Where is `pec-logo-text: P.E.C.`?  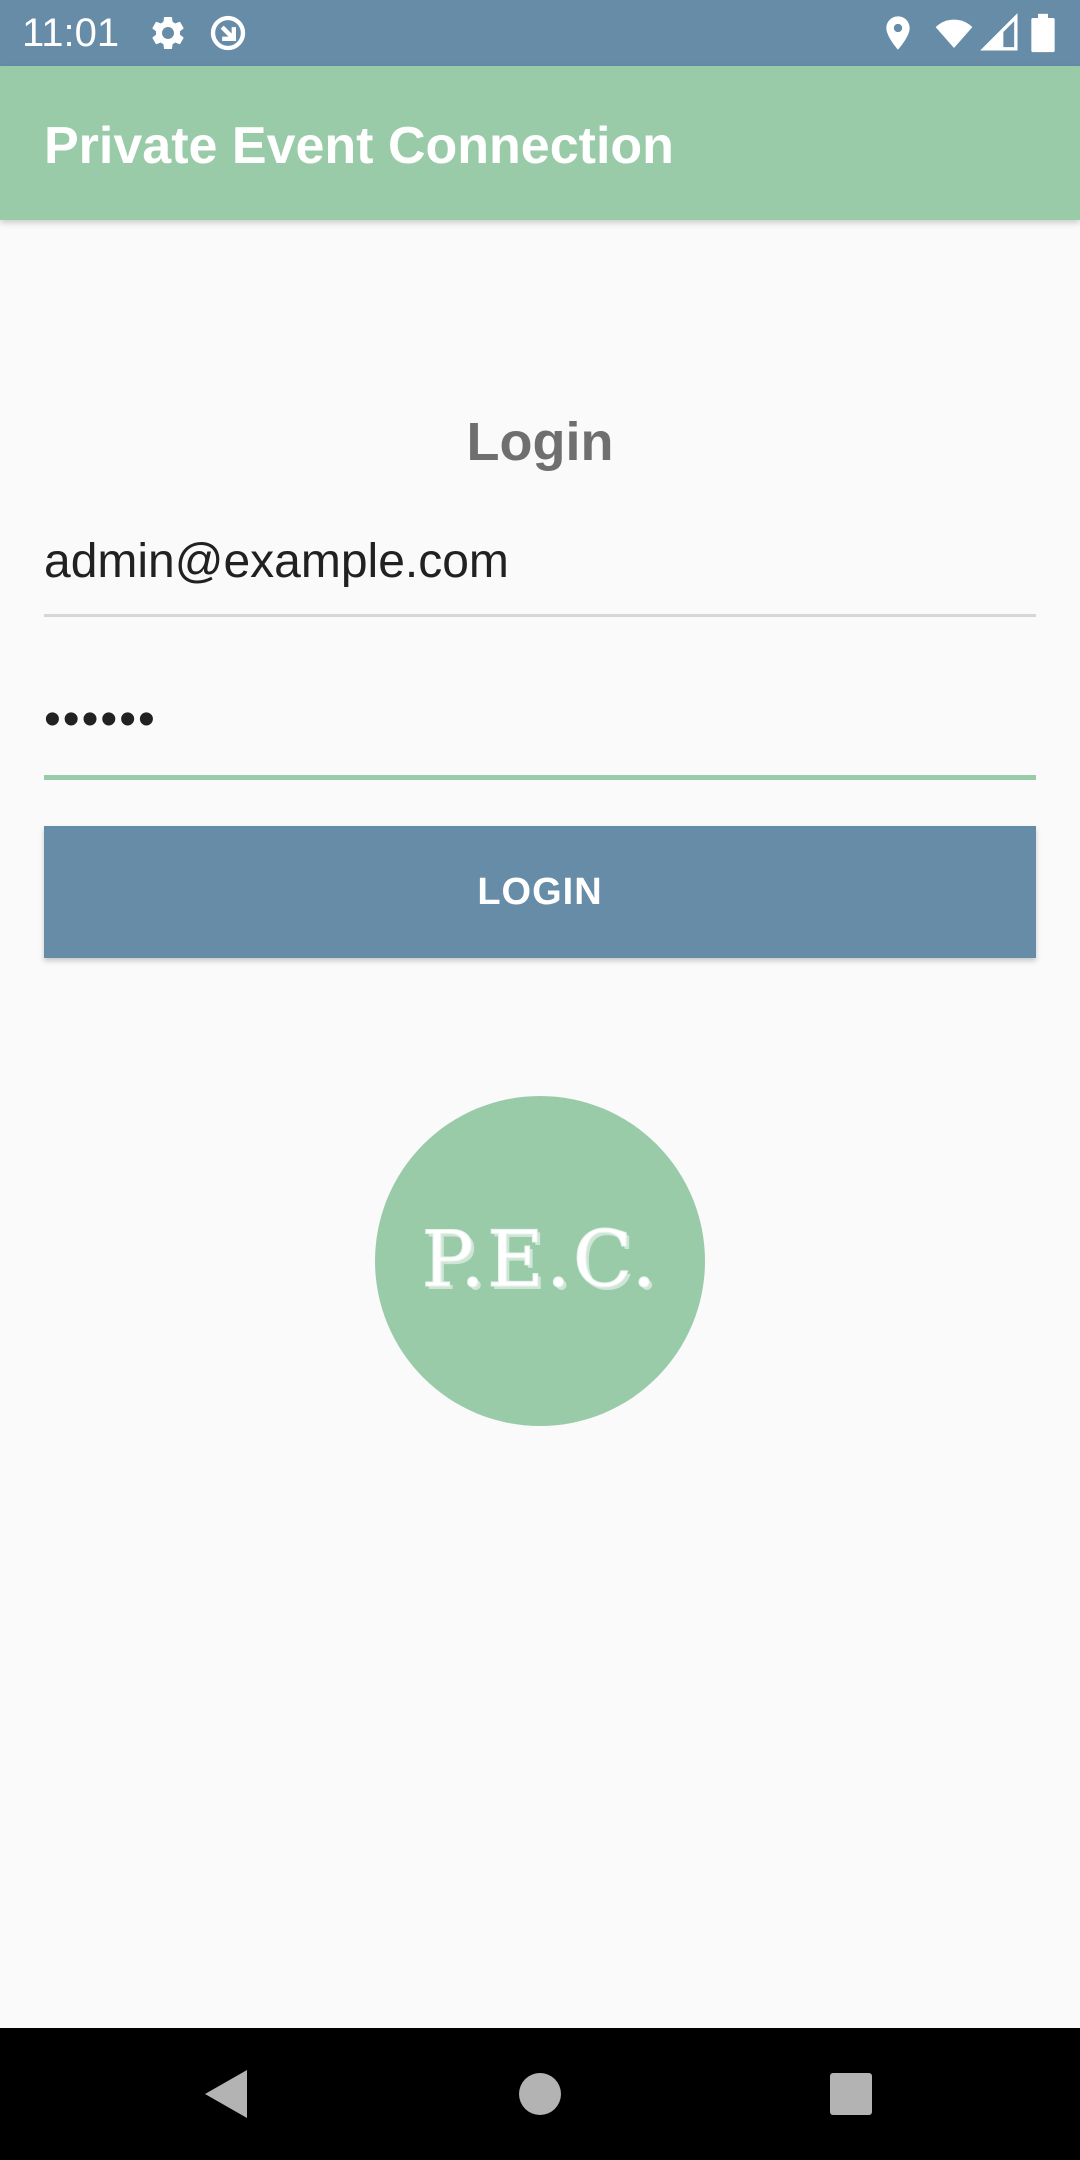 pec-logo-text: P.E.C. is located at coordinates (540, 1260).